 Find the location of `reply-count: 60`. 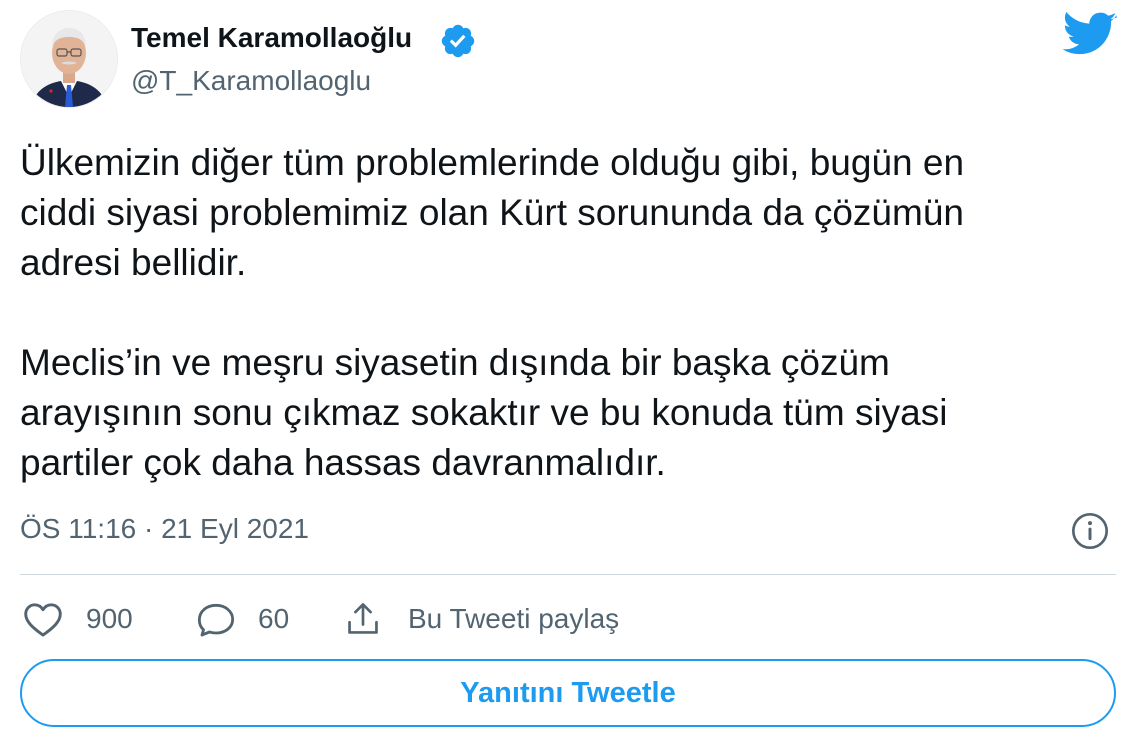

reply-count: 60 is located at coordinates (274, 618).